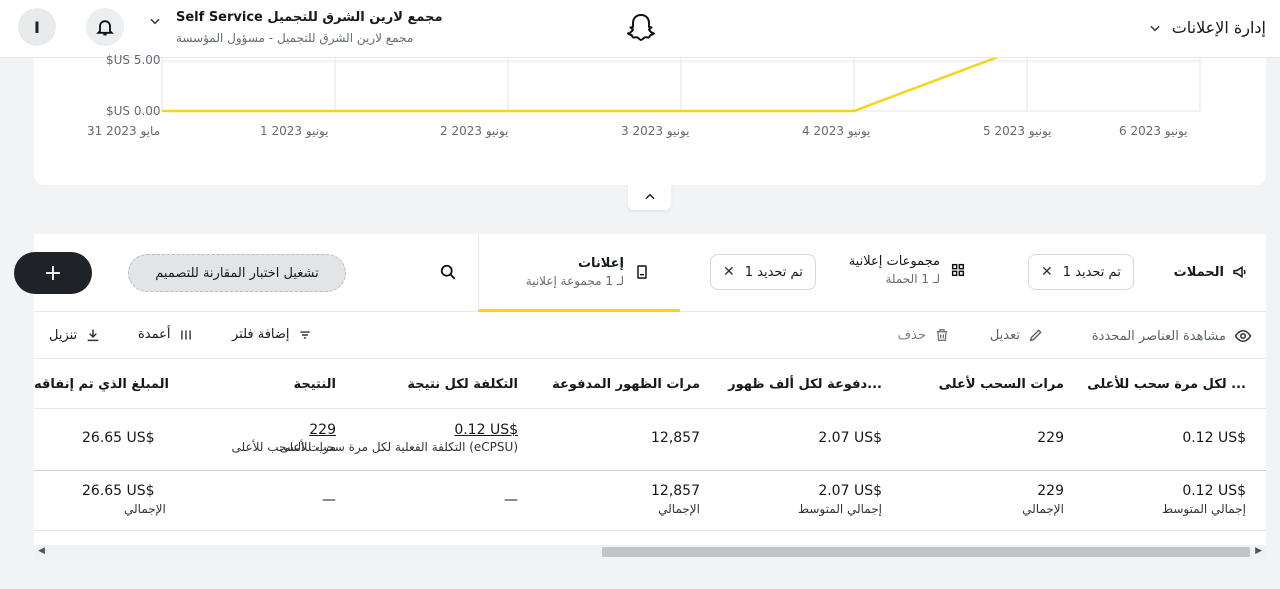 The width and height of the screenshot is (1280, 589). I want to click on phone-ad-icon, so click(642, 272).